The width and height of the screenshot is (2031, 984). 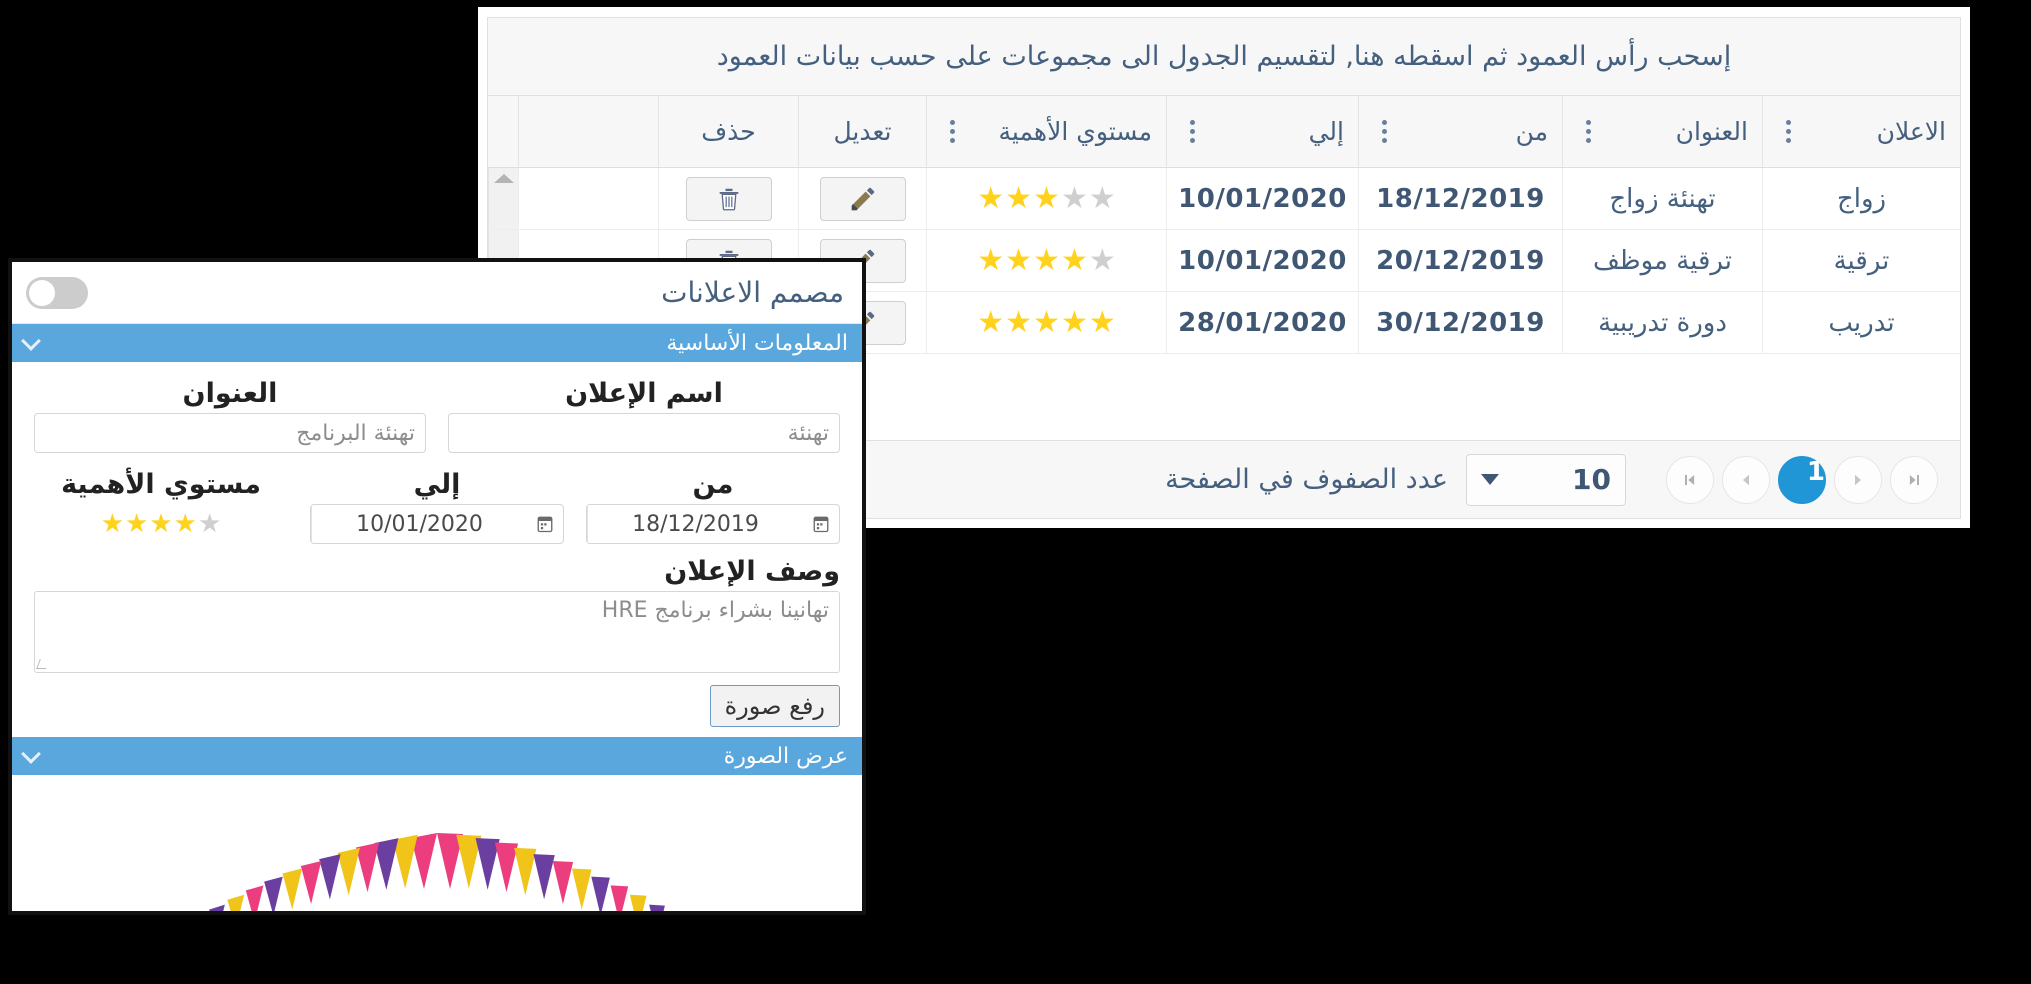 What do you see at coordinates (1326, 131) in the screenshot?
I see `column-label-to: إلي` at bounding box center [1326, 131].